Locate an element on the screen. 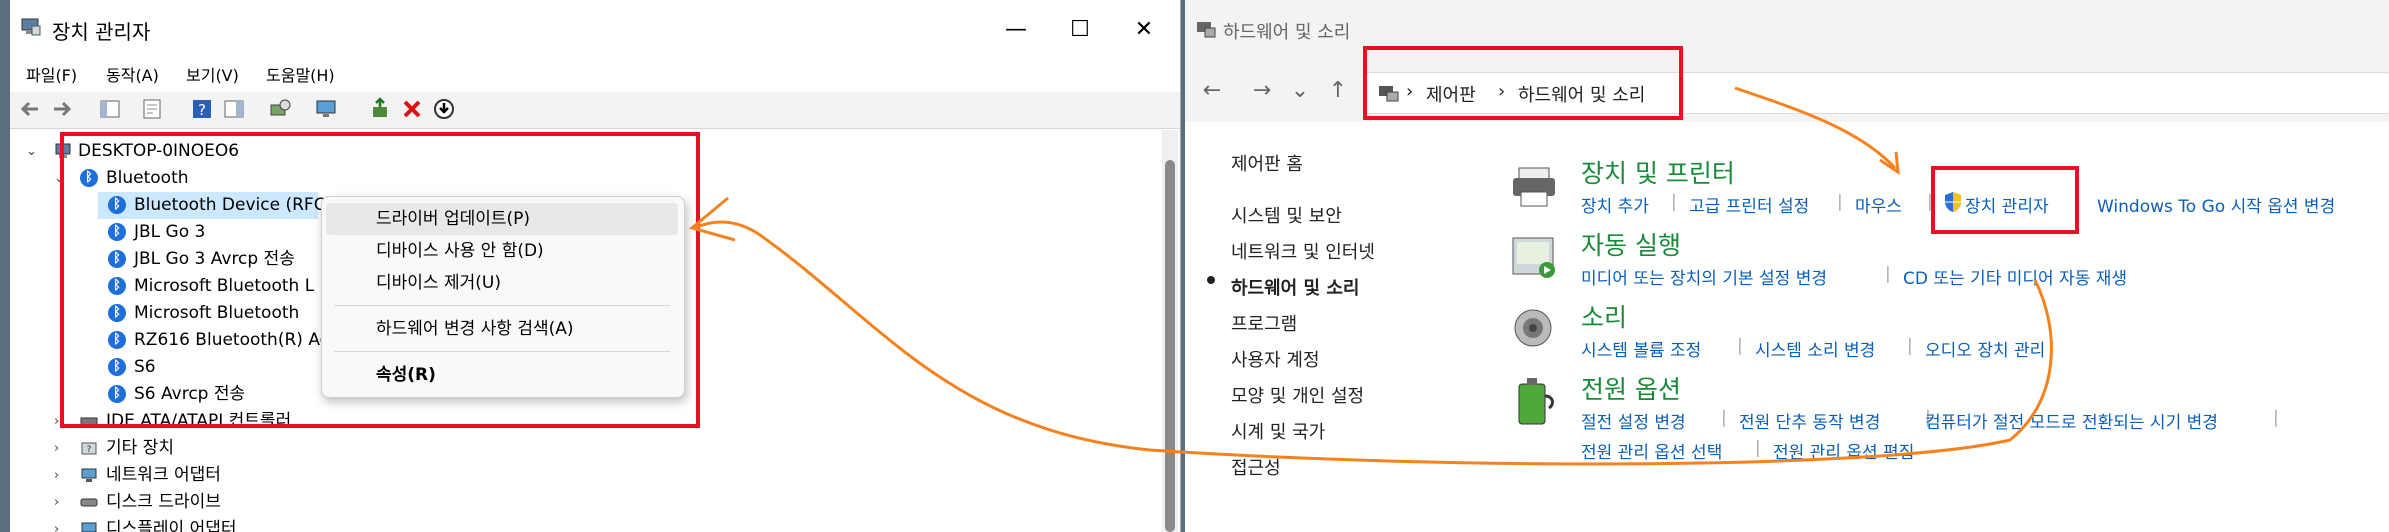 Image resolution: width=2389 pixels, height=532 pixels. uninstall-device-icon is located at coordinates (412, 109).